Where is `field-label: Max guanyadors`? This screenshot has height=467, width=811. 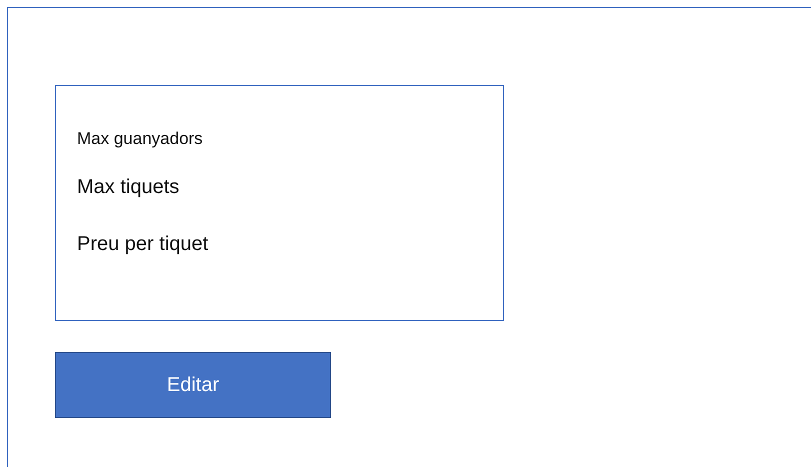
field-label: Max guanyadors is located at coordinates (140, 139).